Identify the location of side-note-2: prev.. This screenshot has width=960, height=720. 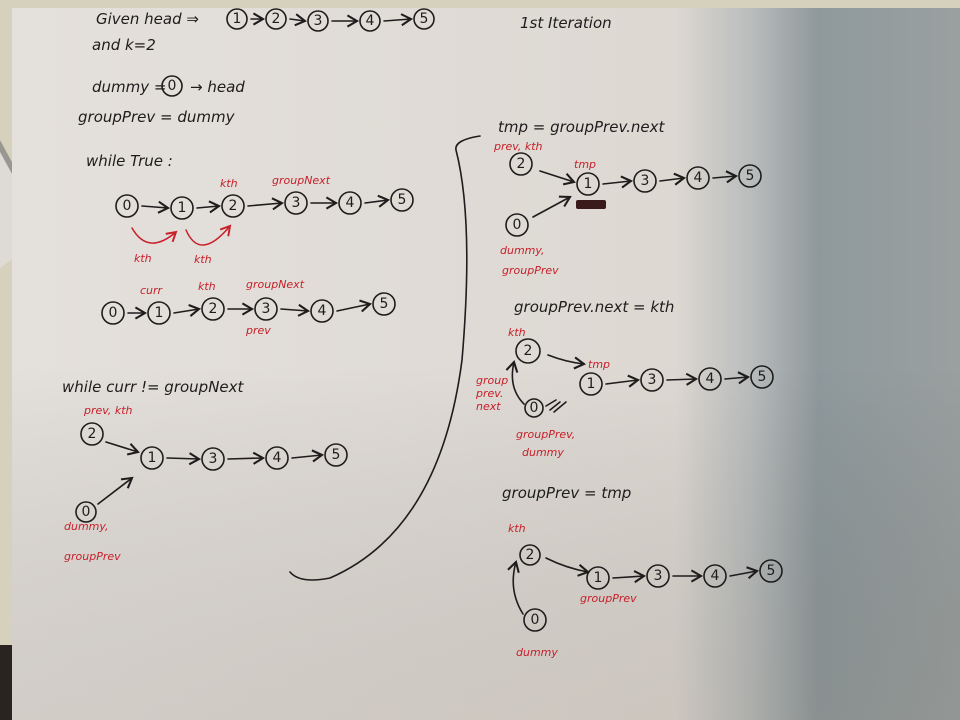
(489, 393).